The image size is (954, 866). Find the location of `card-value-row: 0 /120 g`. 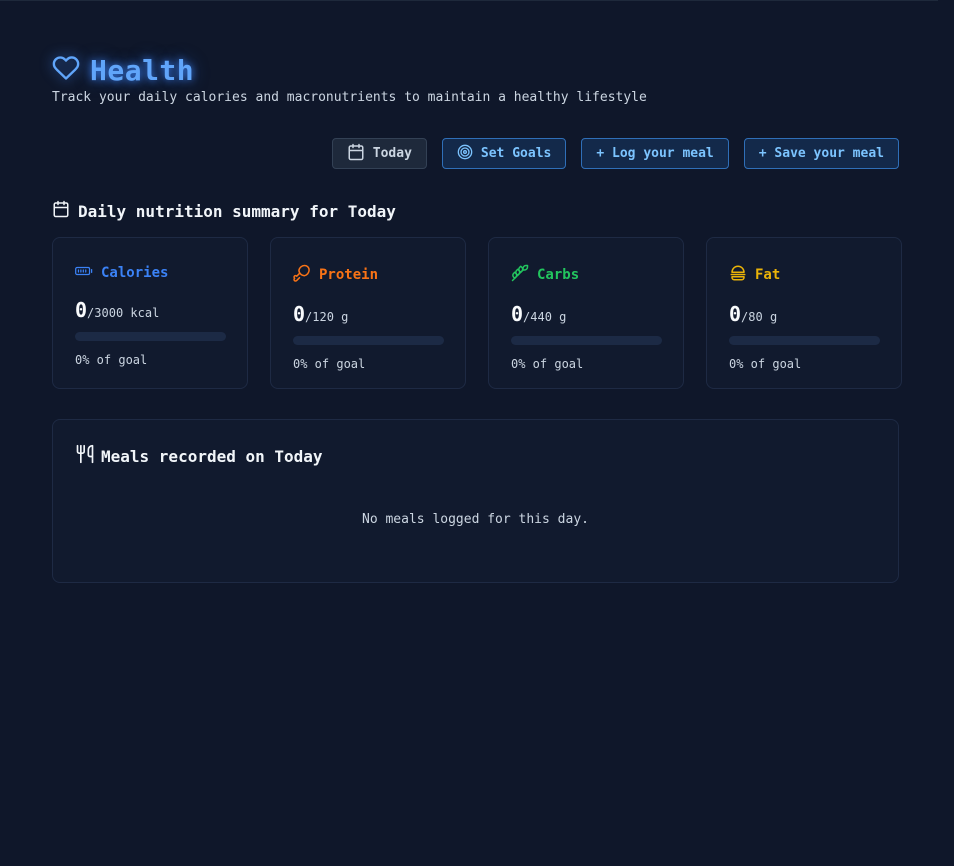

card-value-row: 0 /120 g is located at coordinates (368, 314).